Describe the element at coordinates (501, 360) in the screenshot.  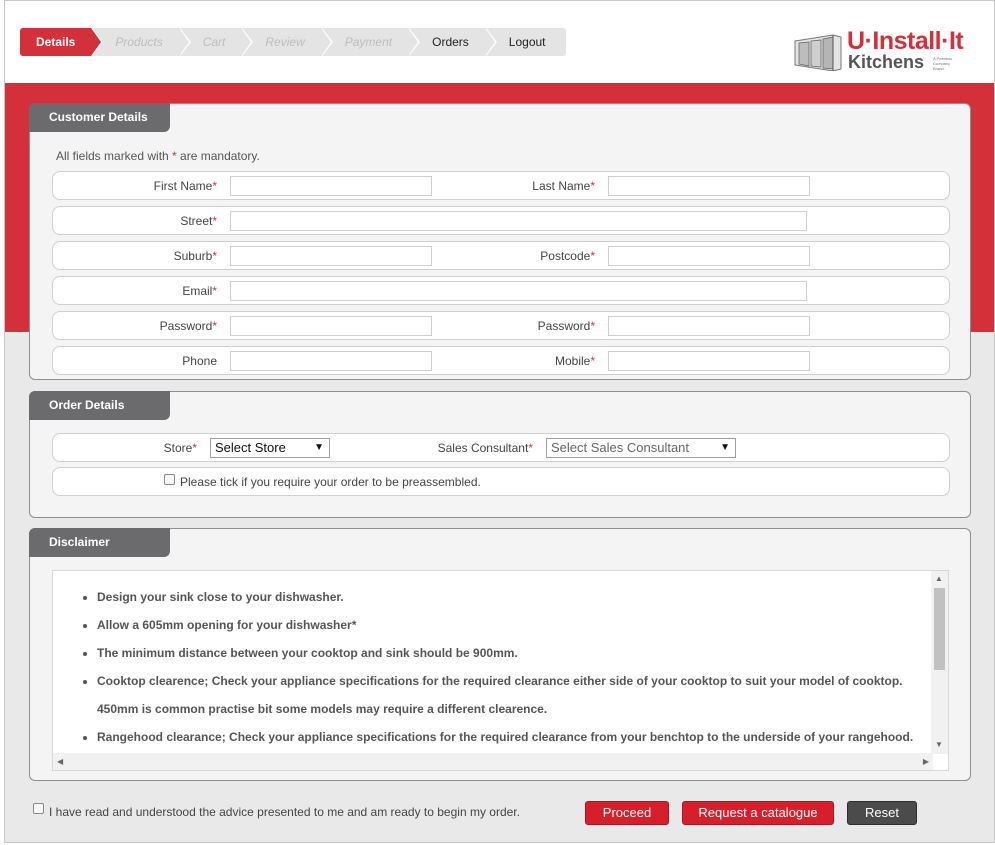
I see `form-row-phone: Phone Mobile*` at that location.